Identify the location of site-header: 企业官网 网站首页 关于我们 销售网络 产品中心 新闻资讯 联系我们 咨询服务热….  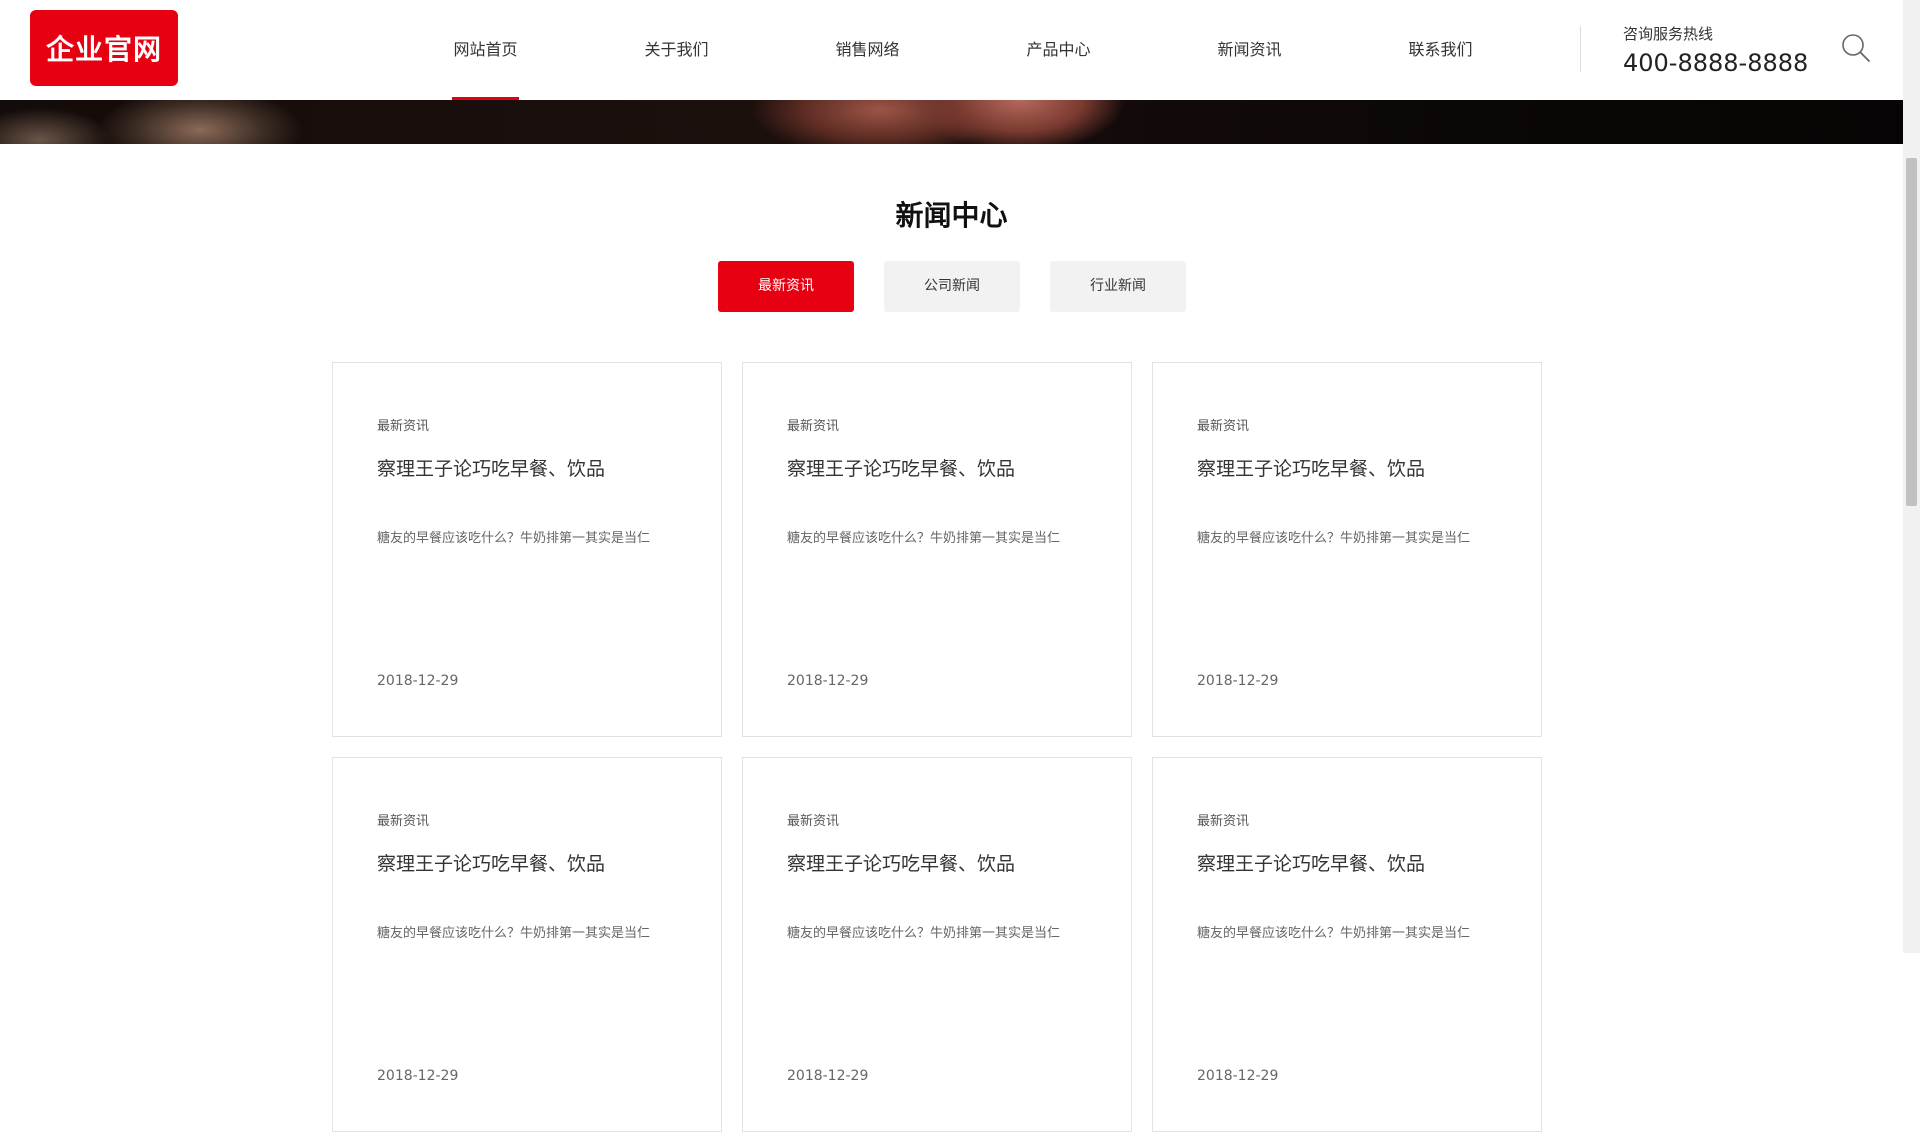
(951, 50).